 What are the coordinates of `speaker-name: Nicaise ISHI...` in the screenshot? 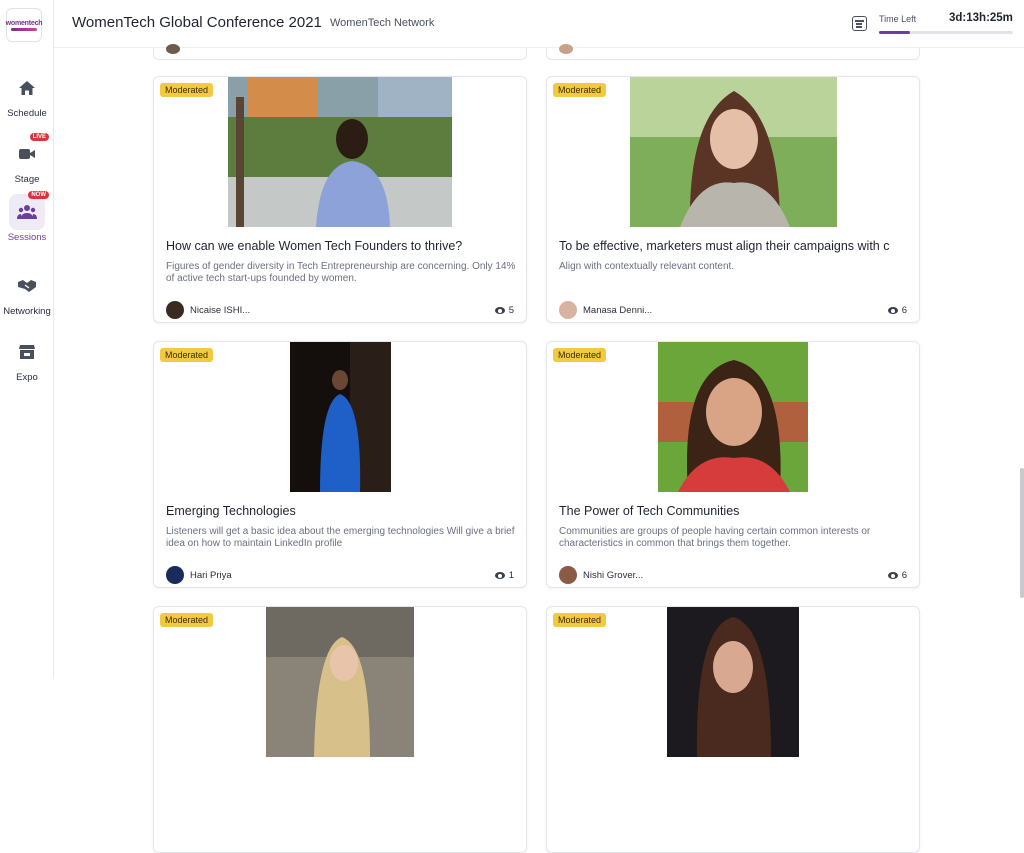 It's located at (220, 310).